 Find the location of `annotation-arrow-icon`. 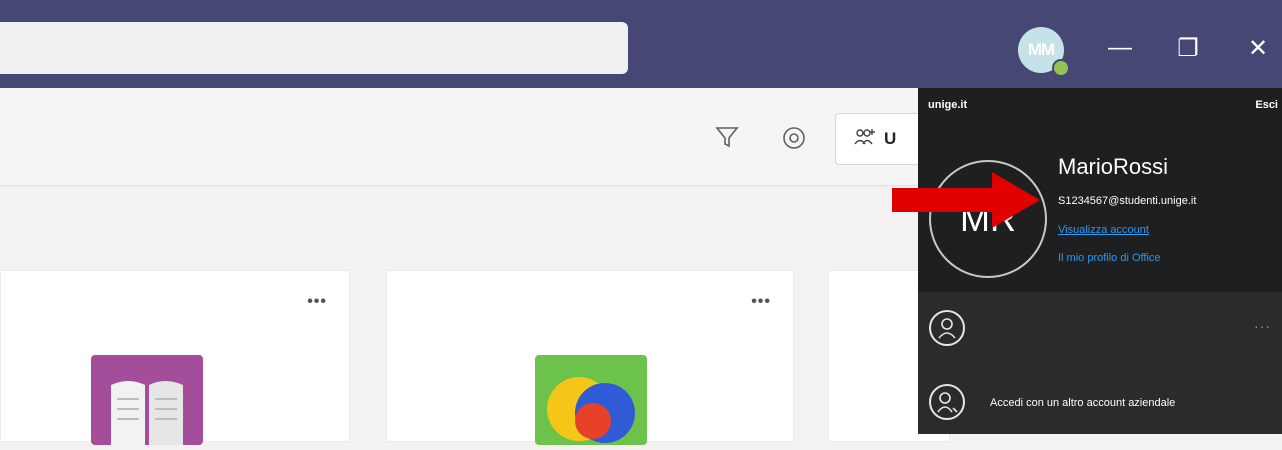

annotation-arrow-icon is located at coordinates (966, 200).